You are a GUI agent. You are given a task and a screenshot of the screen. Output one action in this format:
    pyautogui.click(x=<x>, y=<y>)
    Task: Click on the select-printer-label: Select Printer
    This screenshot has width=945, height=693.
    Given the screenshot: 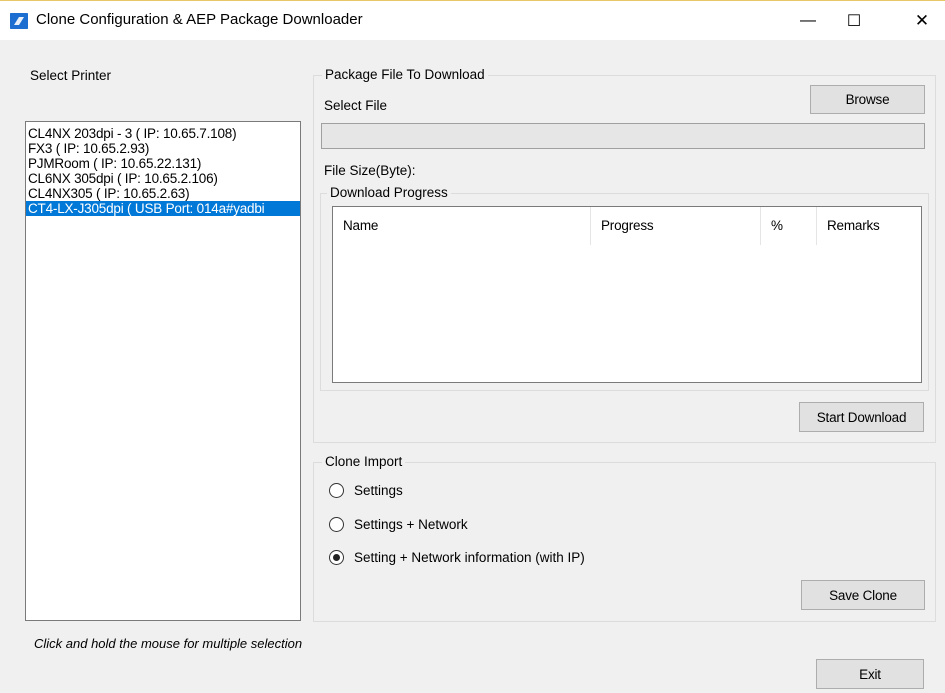 What is the action you would take?
    pyautogui.click(x=71, y=75)
    